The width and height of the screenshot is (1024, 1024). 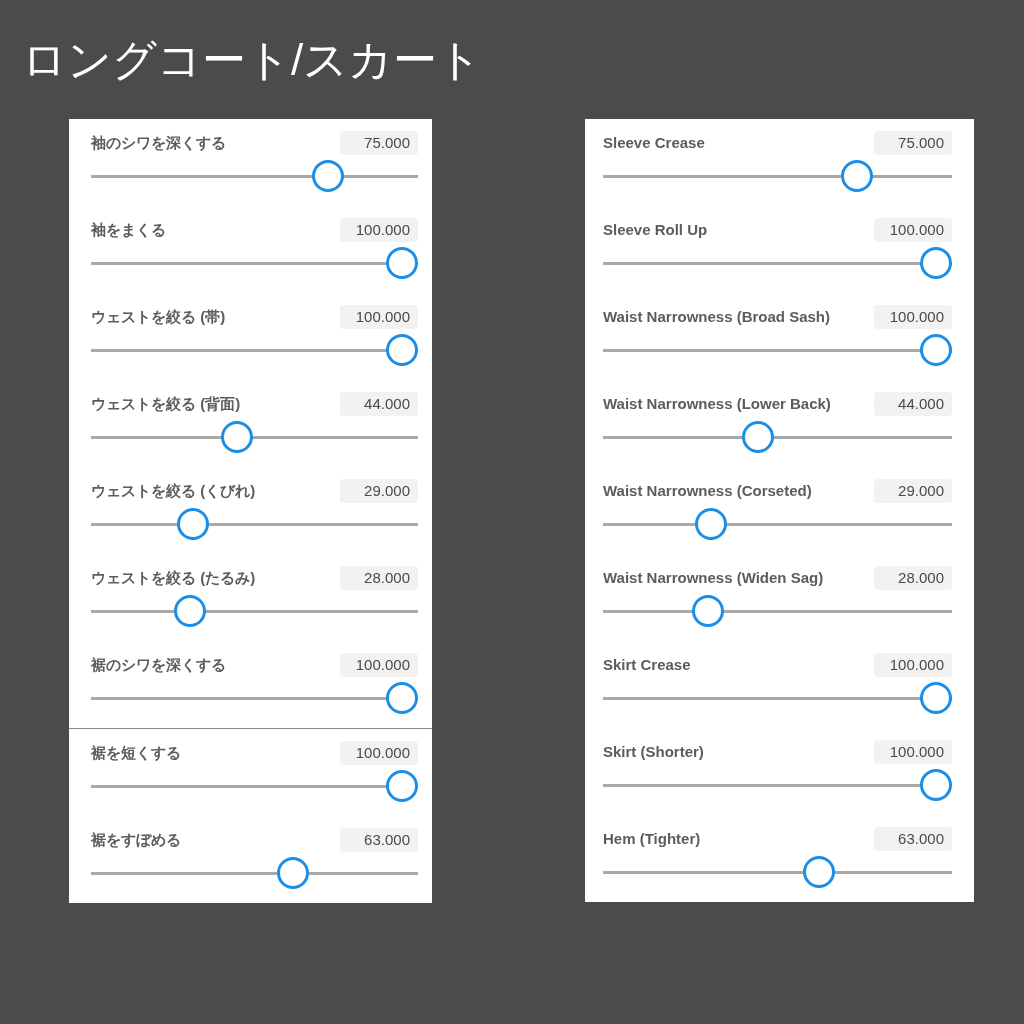 I want to click on page-title: ロングコート/スカート, so click(x=252, y=58).